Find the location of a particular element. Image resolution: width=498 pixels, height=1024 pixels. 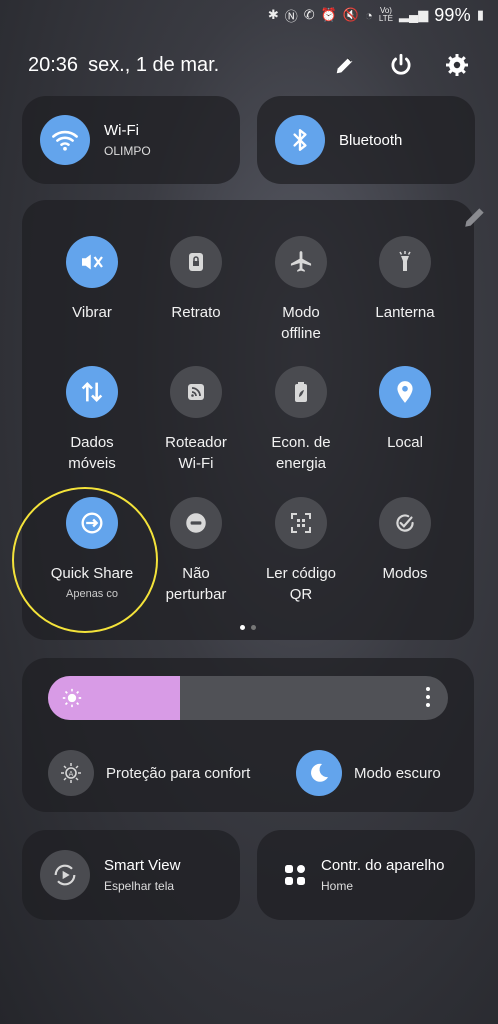

tile-label: Modo offline is located at coordinates (301, 323).